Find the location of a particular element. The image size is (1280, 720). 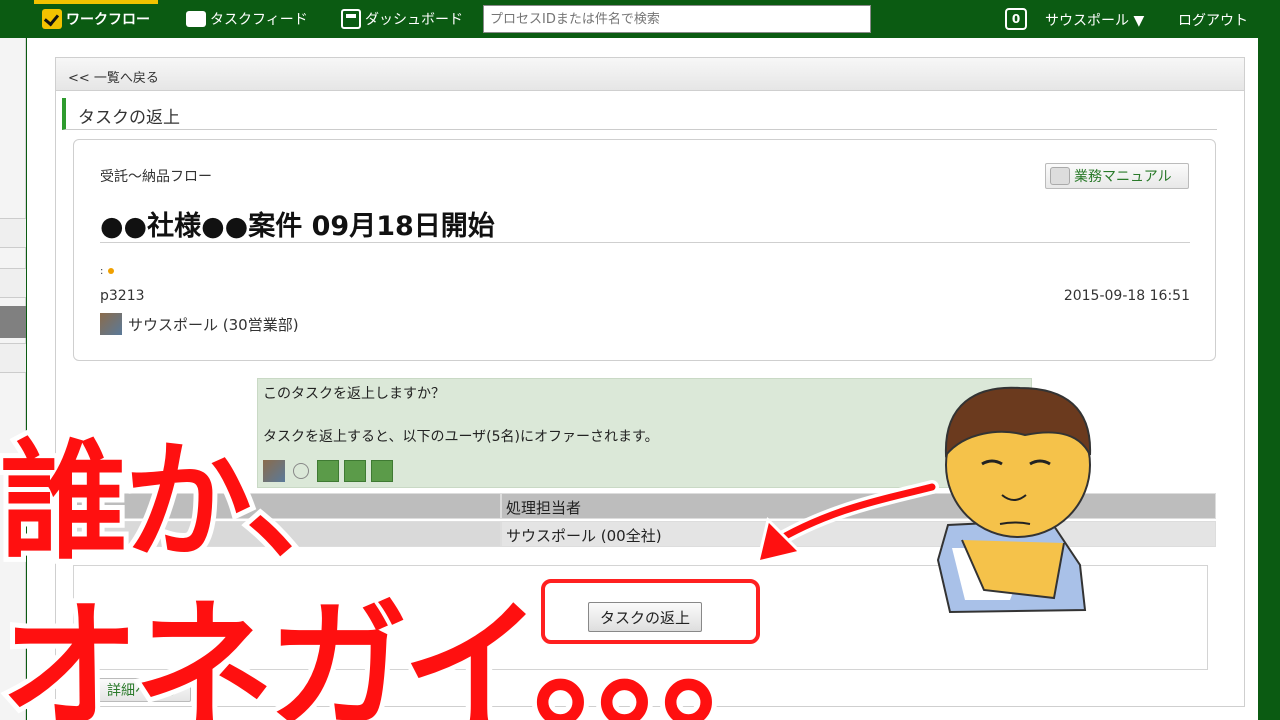

search-input is located at coordinates (677, 19).